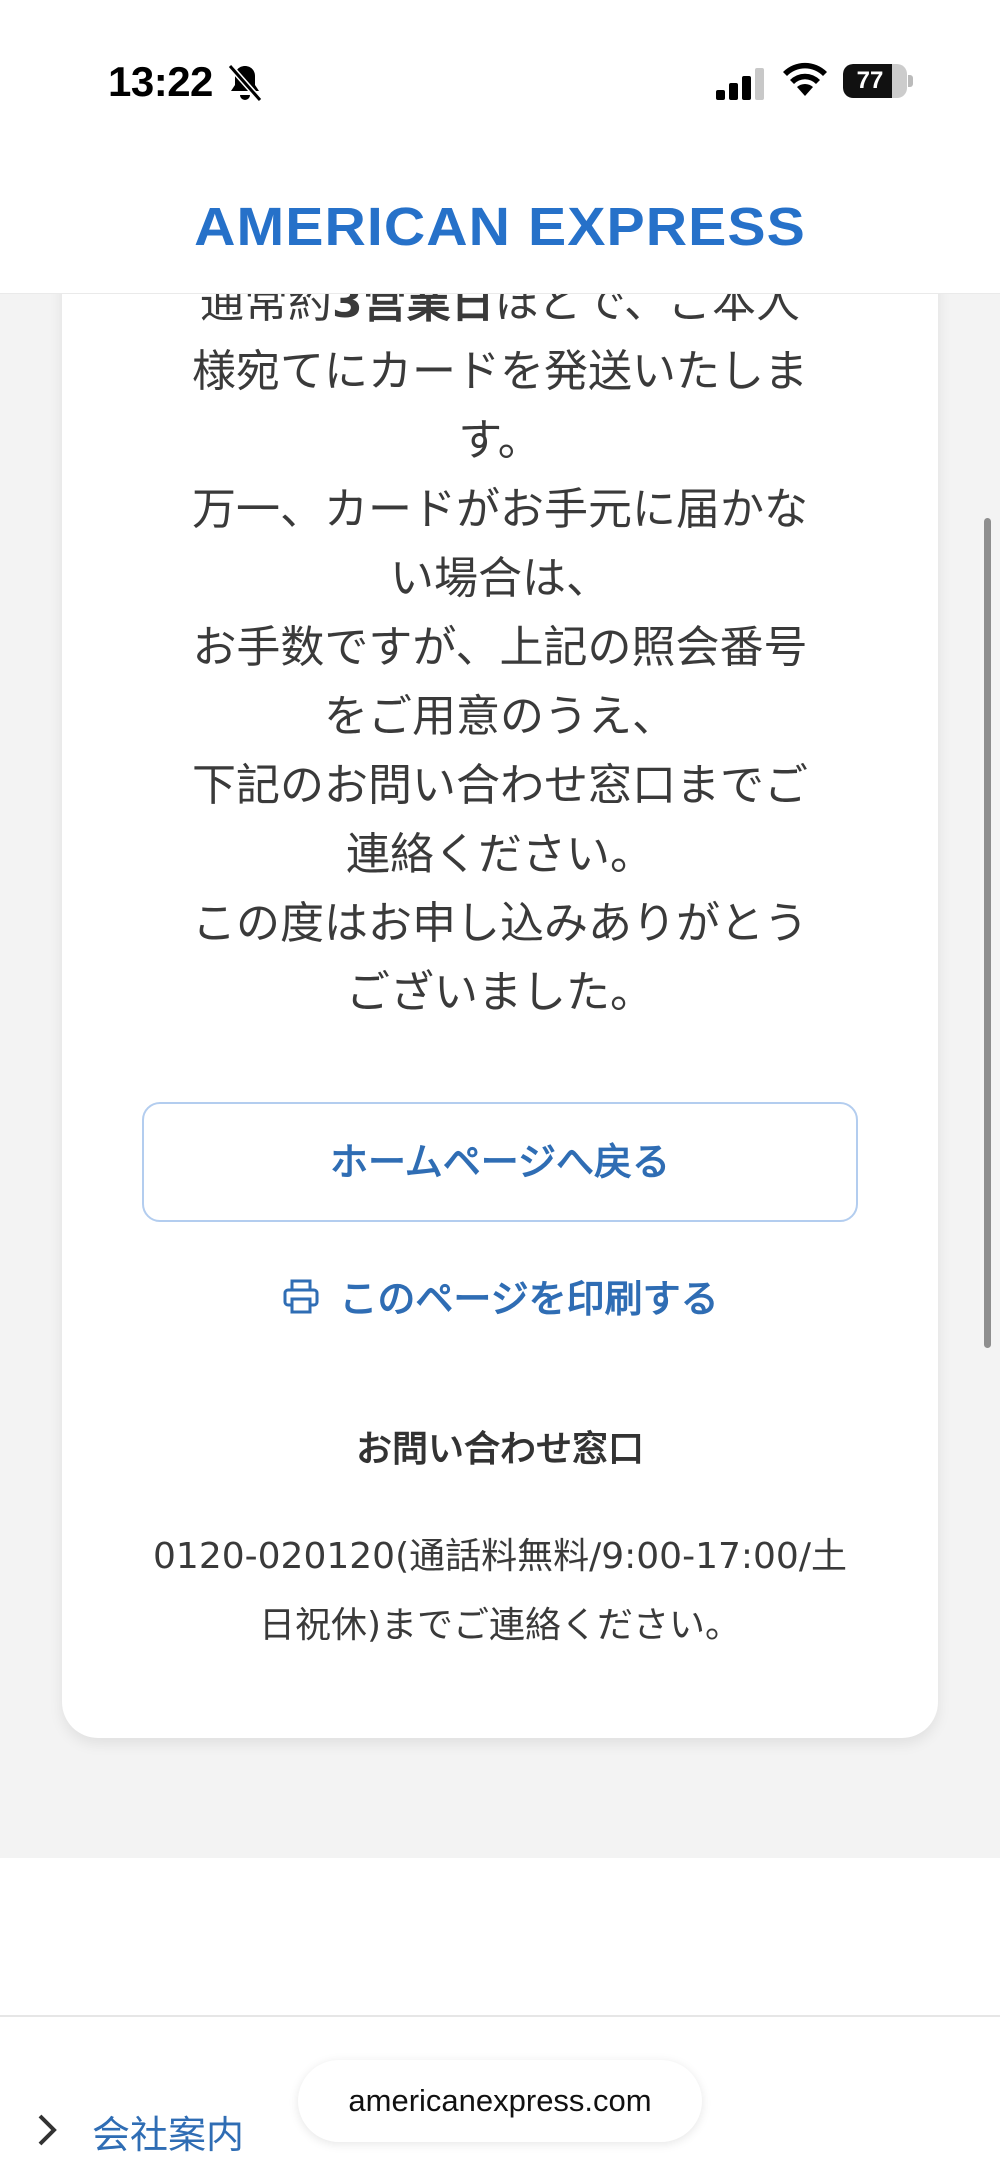 Image resolution: width=1000 pixels, height=2174 pixels. I want to click on brand-header: AMERICAN EXPRESS, so click(500, 222).